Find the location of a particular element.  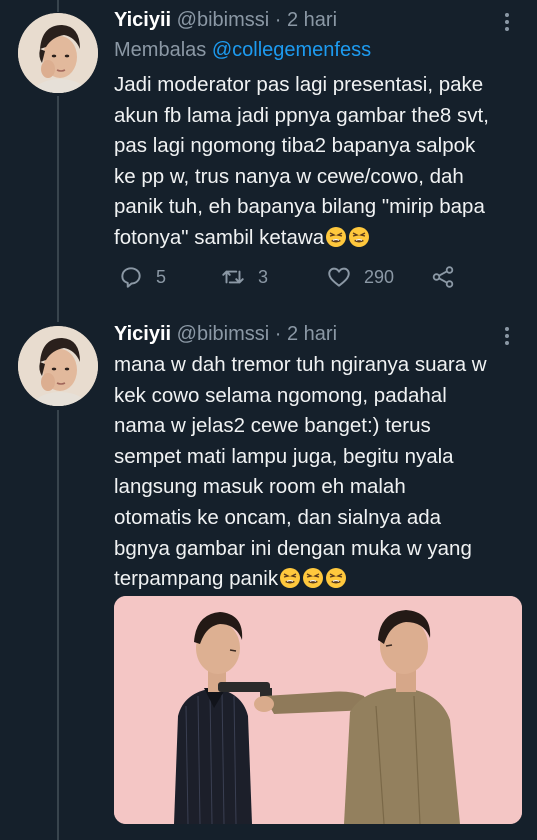

speech-bubble-icon is located at coordinates (131, 277).